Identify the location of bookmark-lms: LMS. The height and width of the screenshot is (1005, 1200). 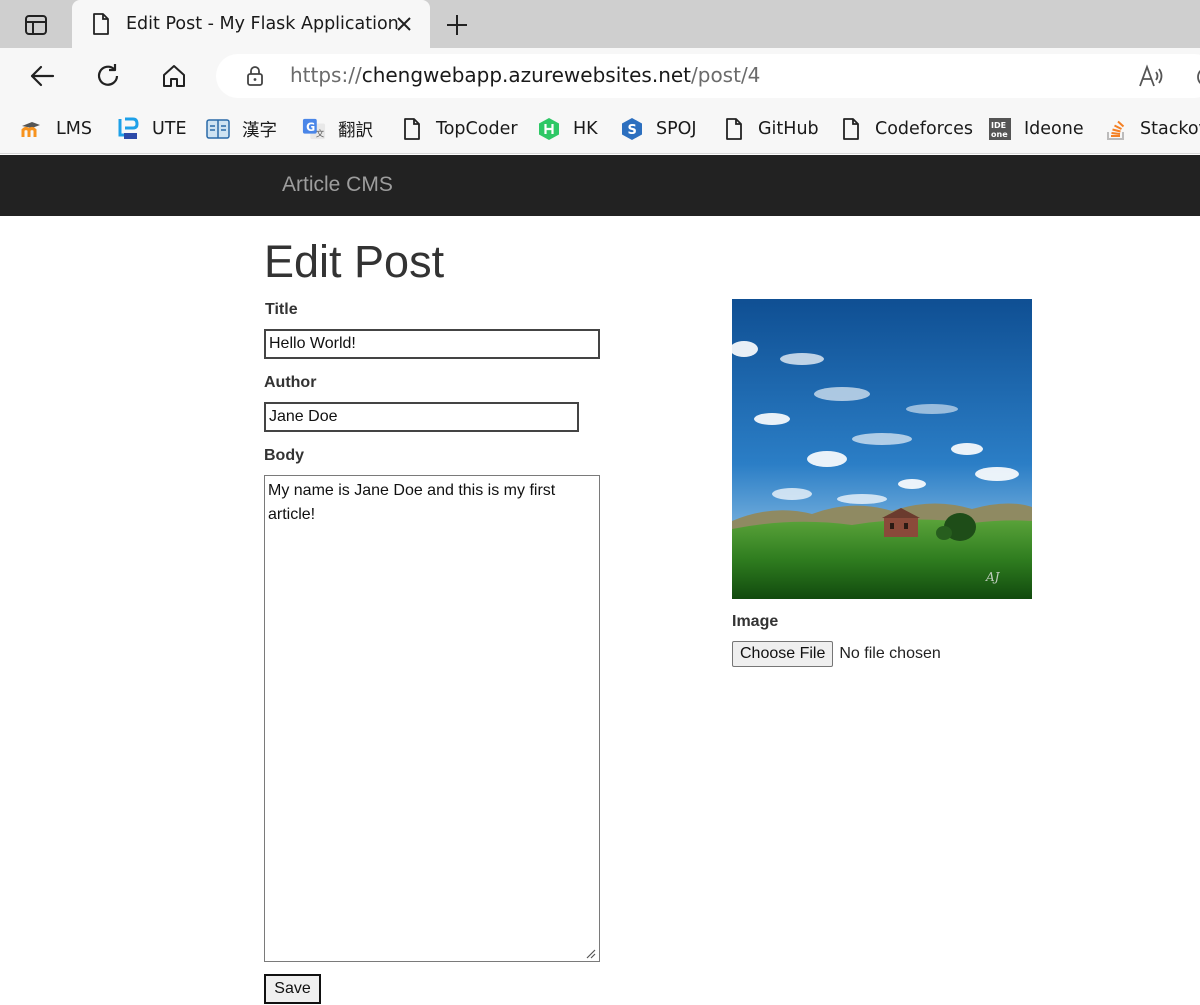
(56, 129).